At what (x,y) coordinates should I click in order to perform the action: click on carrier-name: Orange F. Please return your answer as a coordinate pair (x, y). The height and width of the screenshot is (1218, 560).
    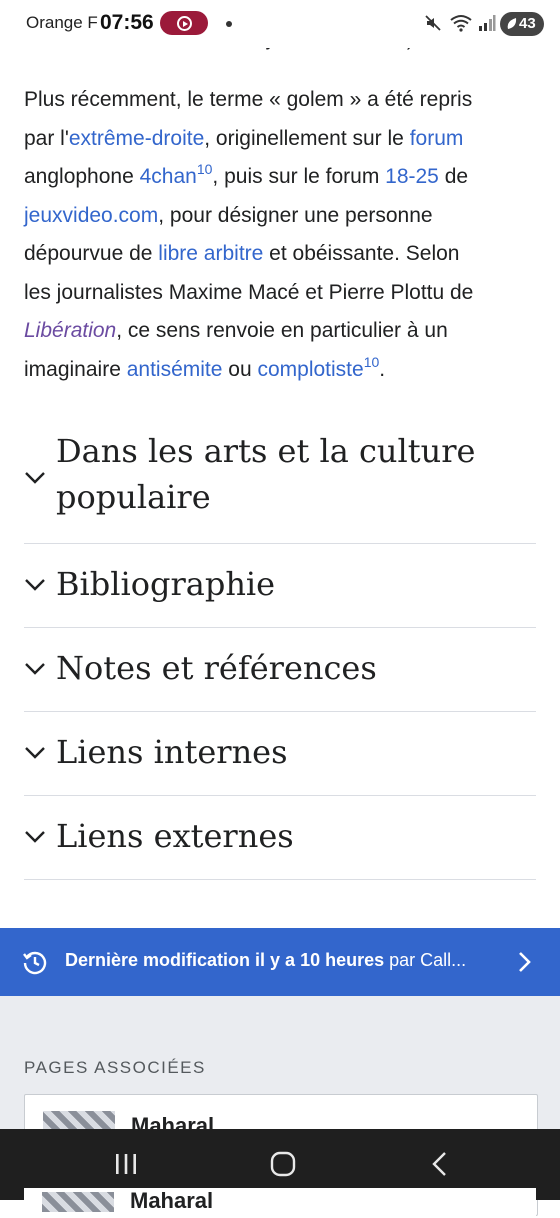
    Looking at the image, I should click on (62, 22).